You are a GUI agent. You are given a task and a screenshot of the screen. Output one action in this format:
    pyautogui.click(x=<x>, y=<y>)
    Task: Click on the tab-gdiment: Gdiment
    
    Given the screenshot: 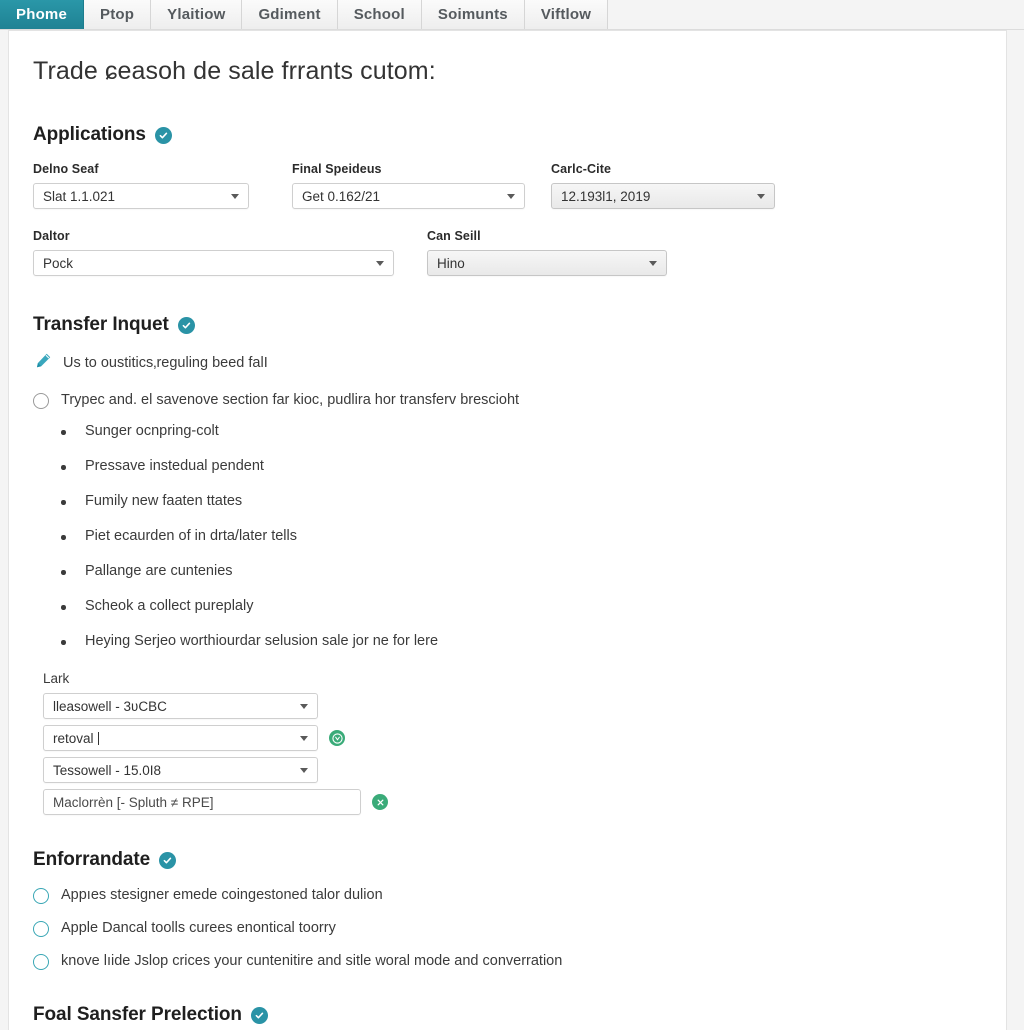 What is the action you would take?
    pyautogui.click(x=290, y=14)
    